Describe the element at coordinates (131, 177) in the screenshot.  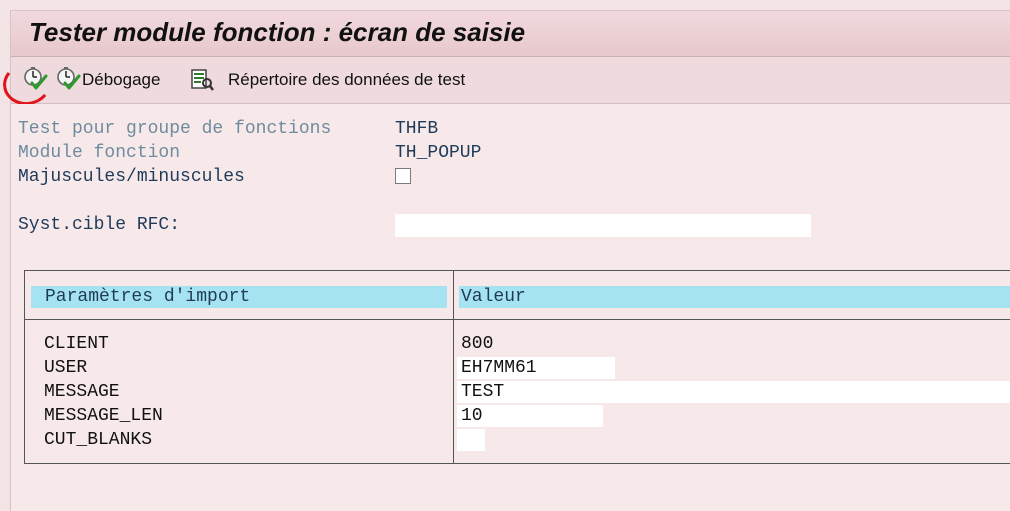
I see `case-sensitive-label: Majuscules/minuscules` at that location.